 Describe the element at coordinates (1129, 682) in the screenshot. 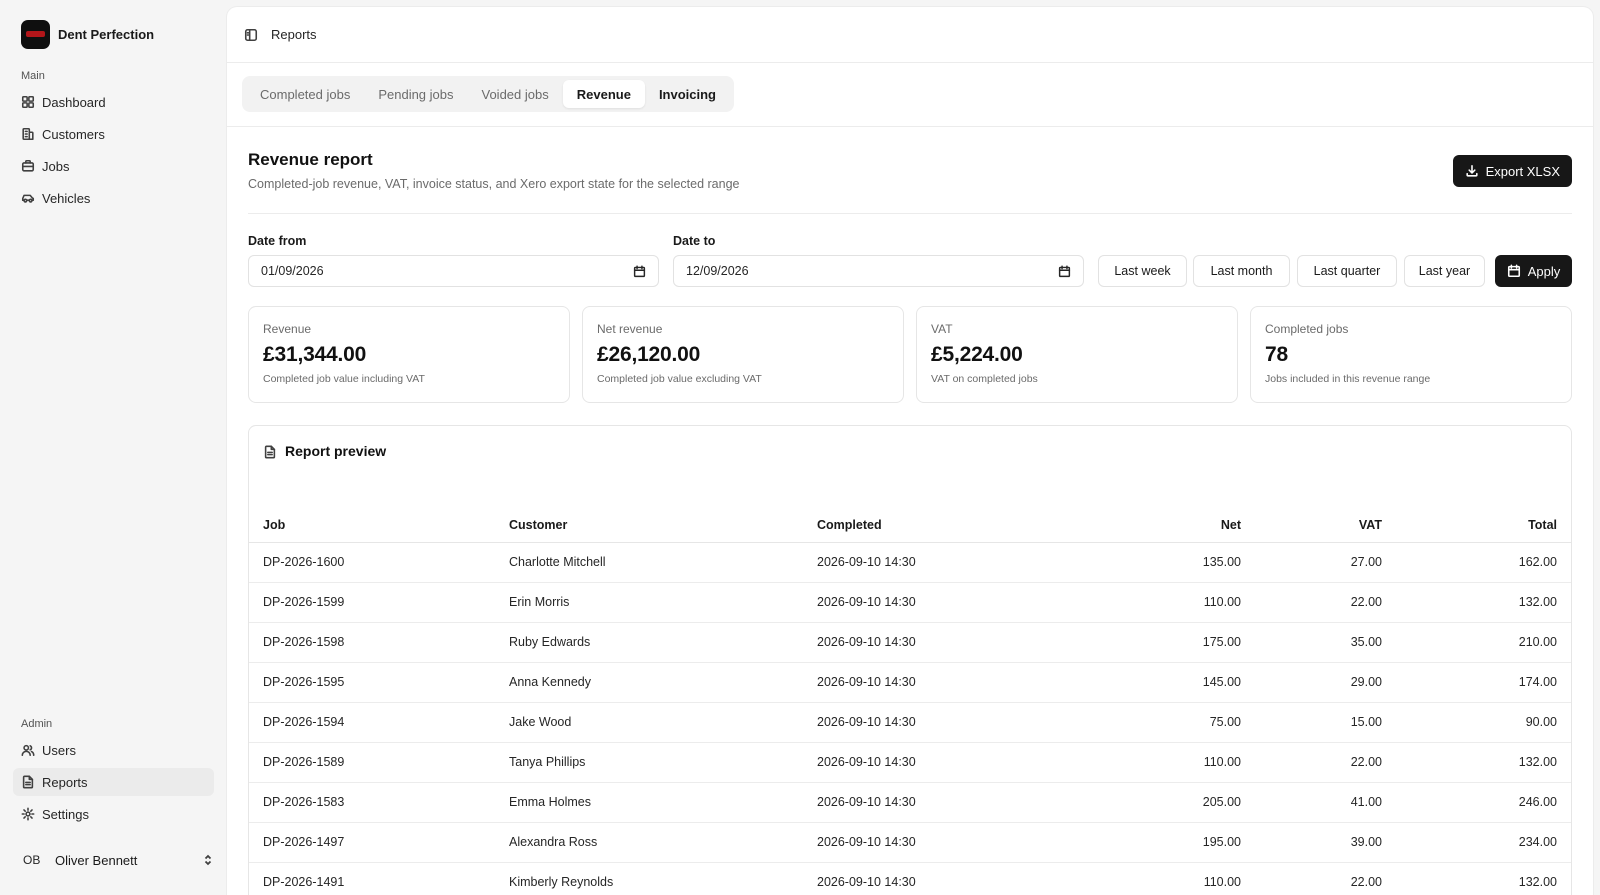

I see `cell-net: 145.00` at that location.